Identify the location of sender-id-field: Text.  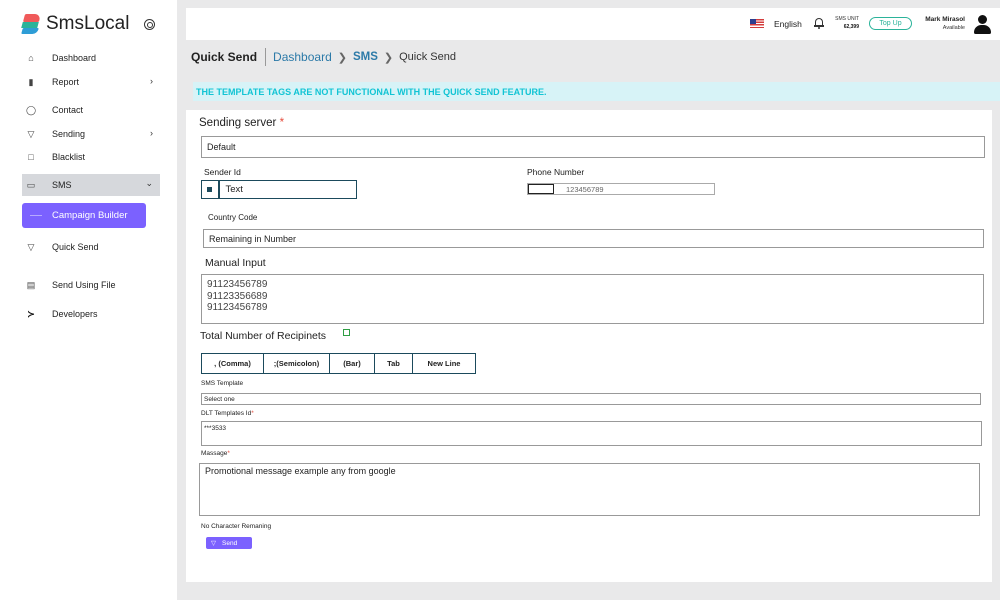
(279, 189).